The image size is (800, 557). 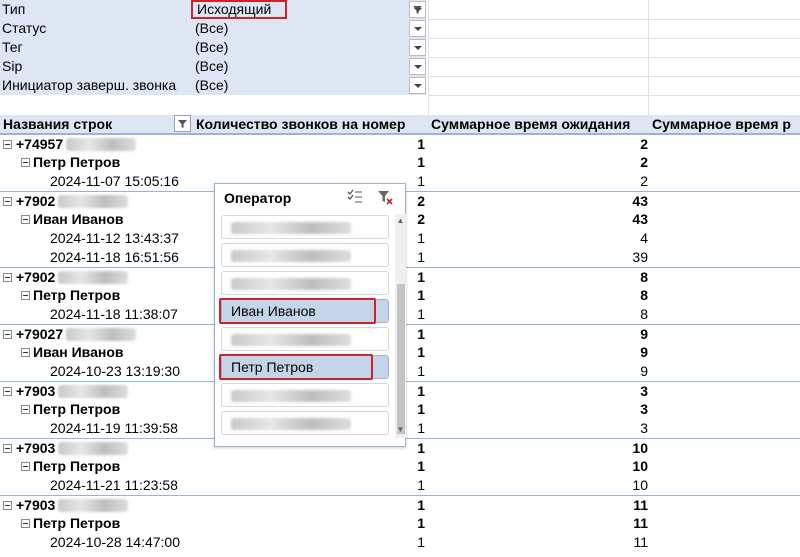 I want to click on filter-row-tag: Тег (Все), so click(x=400, y=47).